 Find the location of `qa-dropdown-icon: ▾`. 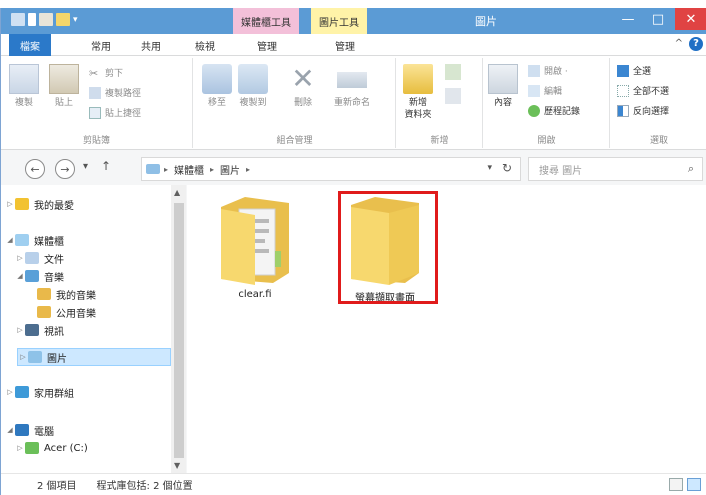

qa-dropdown-icon: ▾ is located at coordinates (75, 20).